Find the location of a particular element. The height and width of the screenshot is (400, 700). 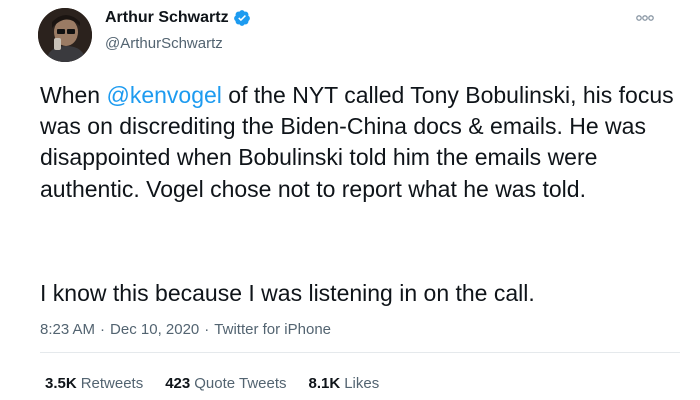

likes-label: Likes is located at coordinates (362, 383).